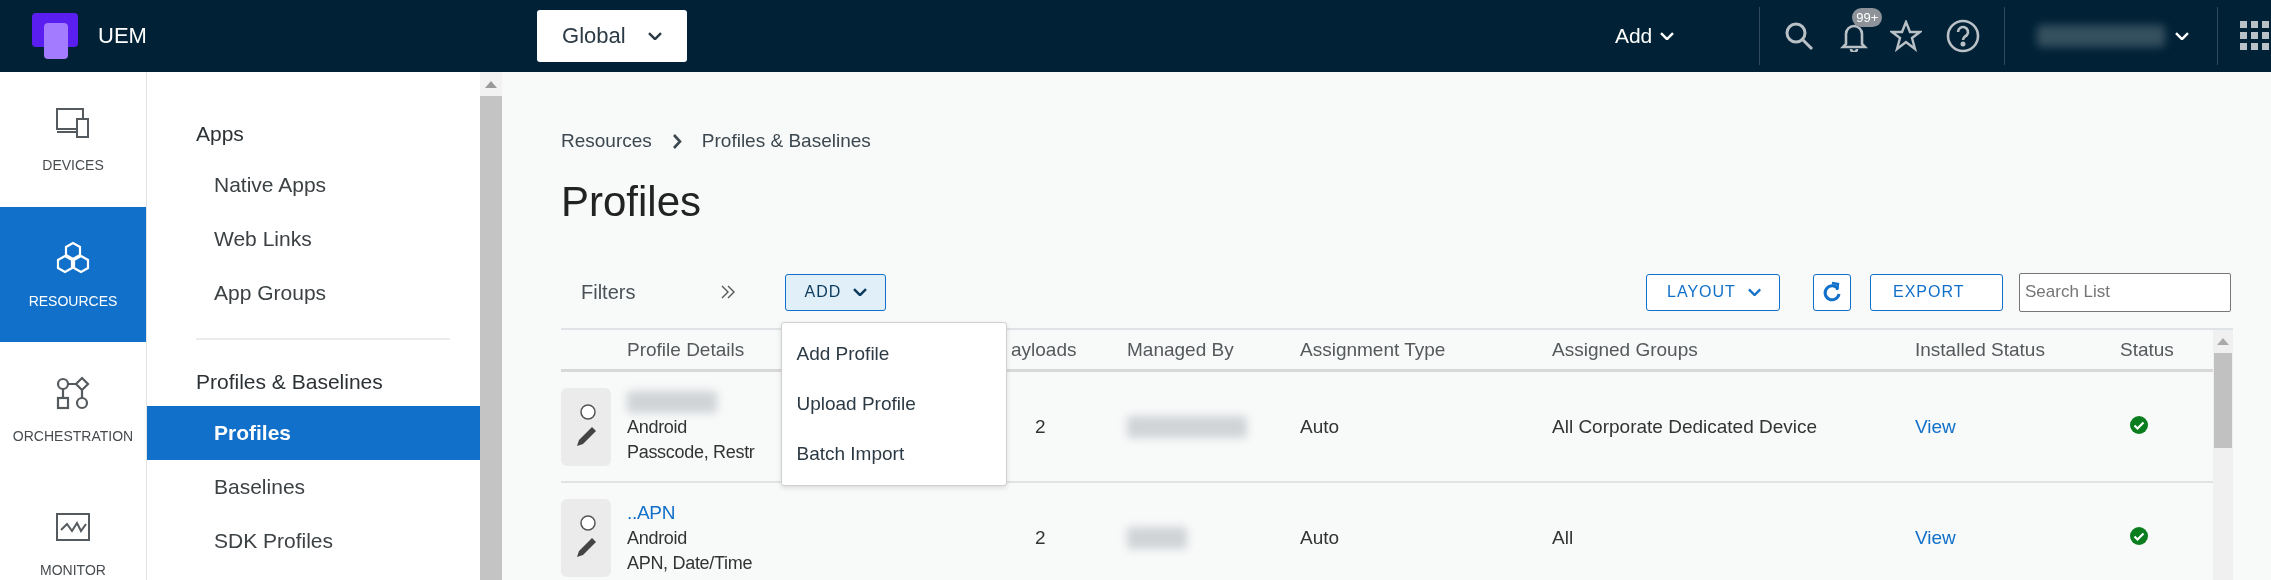 The width and height of the screenshot is (2271, 580). What do you see at coordinates (1213, 349) in the screenshot?
I see `column-header: Managed By` at bounding box center [1213, 349].